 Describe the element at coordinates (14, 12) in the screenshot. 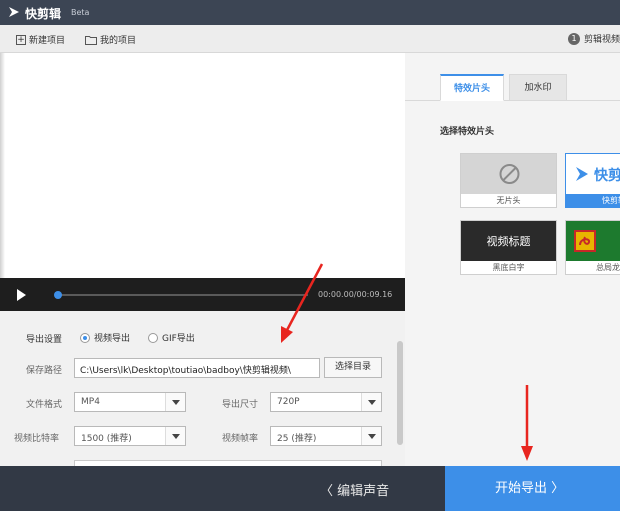

I see `app-logo-icon` at that location.